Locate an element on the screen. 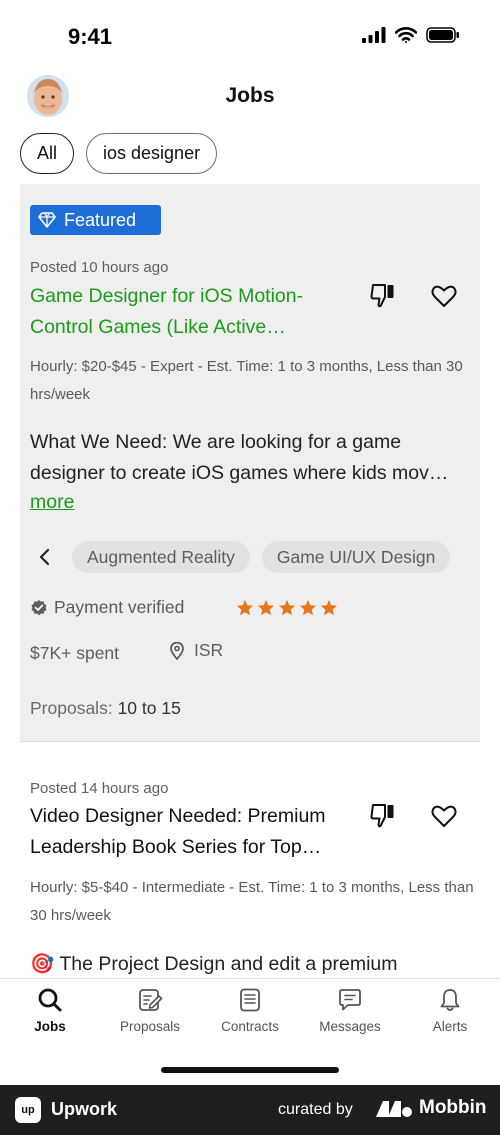  tab-messages: Messages is located at coordinates (350, 1010).